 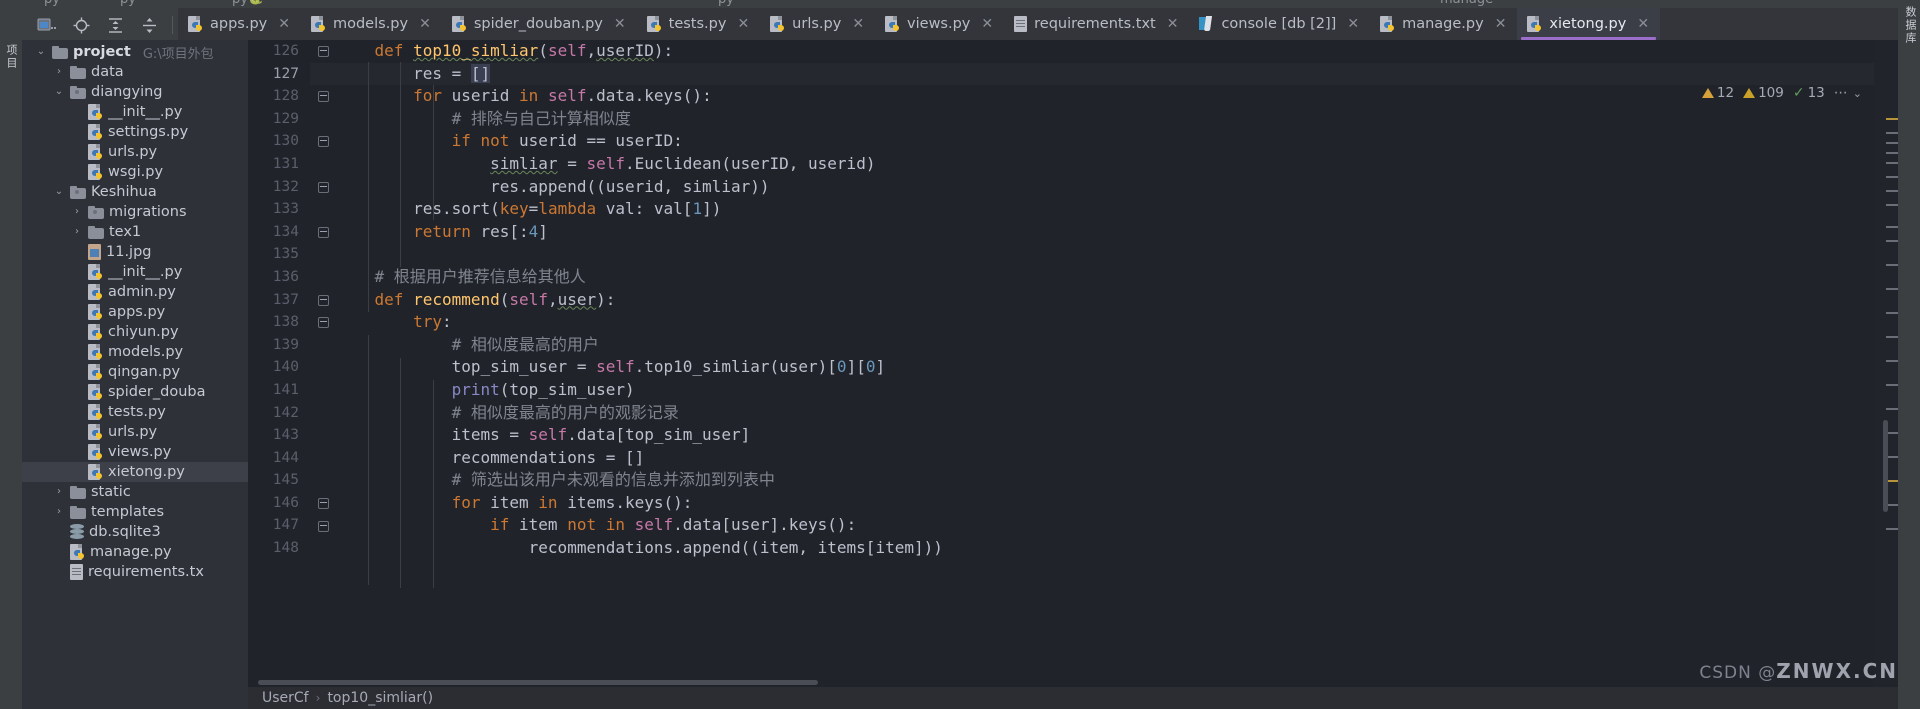 I want to click on warning-indicator: 12, so click(x=1717, y=93).